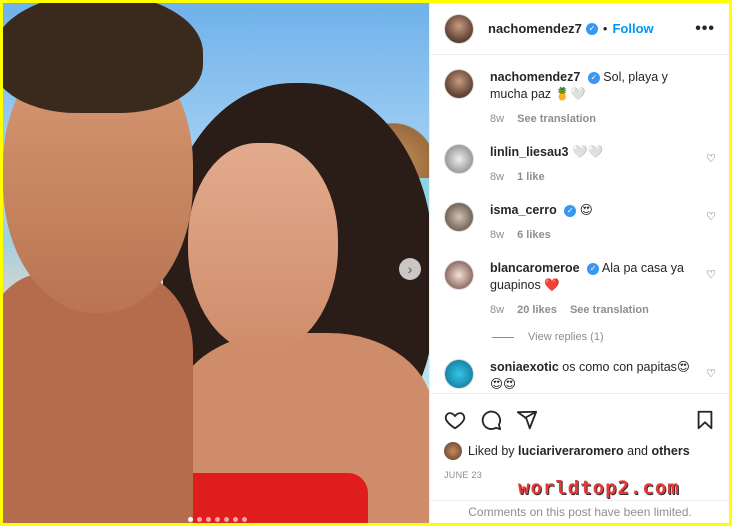 This screenshot has height=526, width=732. Describe the element at coordinates (268, 498) in the screenshot. I see `photo-swimsuit` at that location.